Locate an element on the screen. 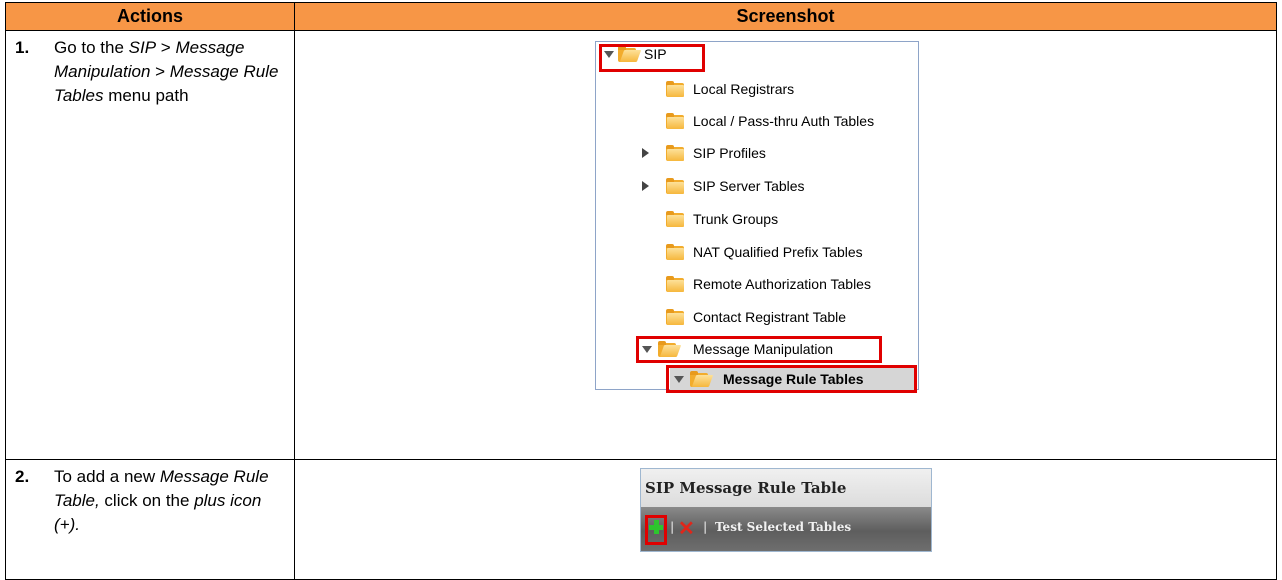  header-row: Actions Screenshot is located at coordinates (641, 16).